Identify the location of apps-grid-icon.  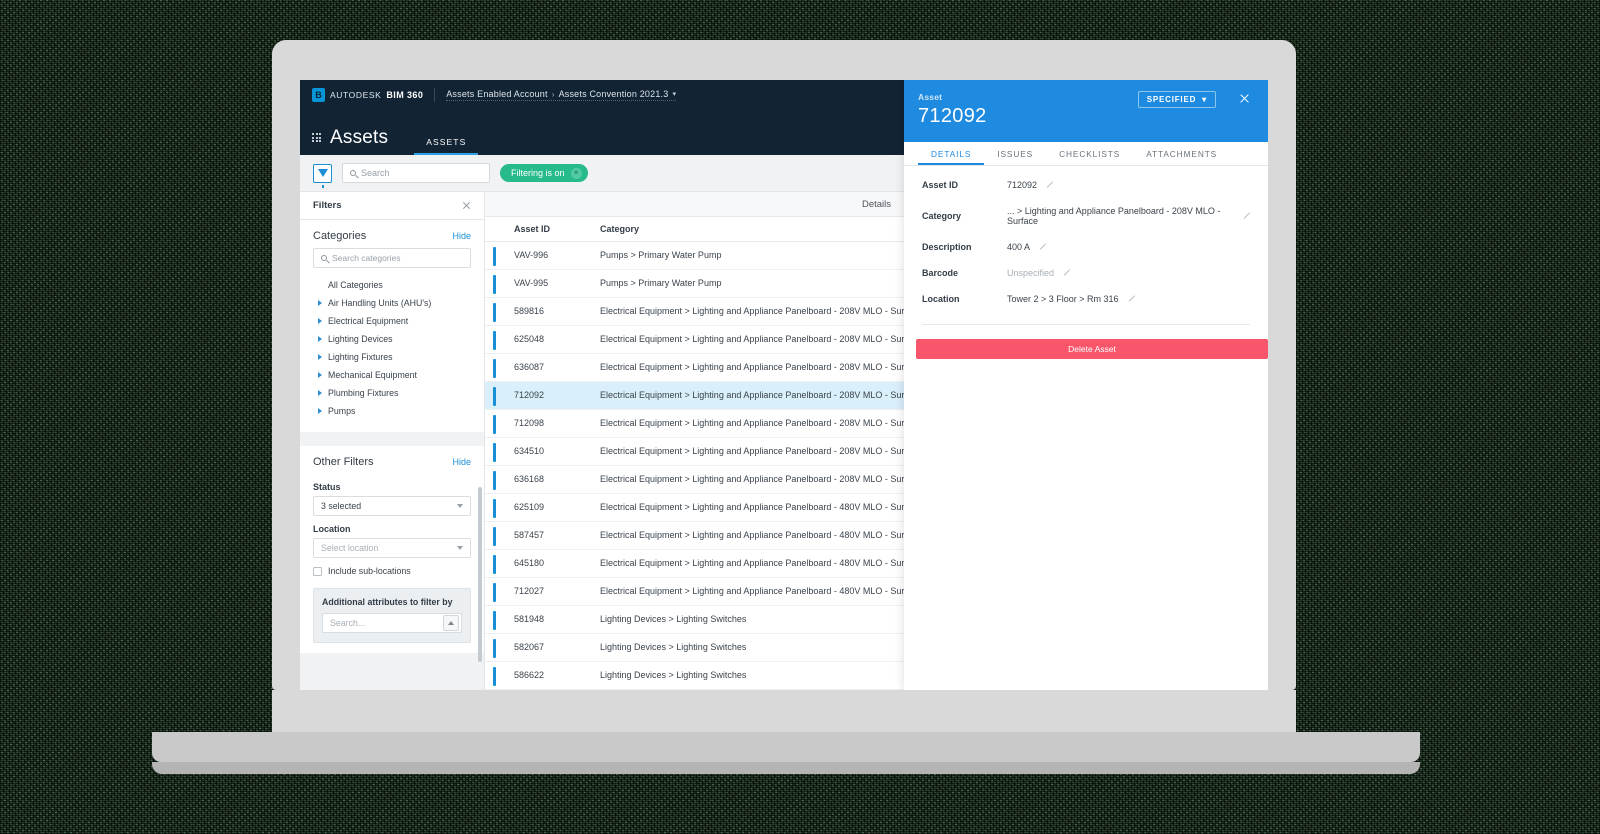
(316, 137).